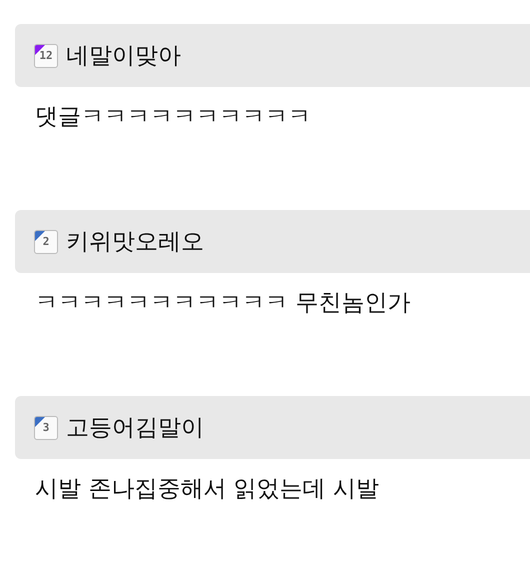  Describe the element at coordinates (135, 427) in the screenshot. I see `author-name: 고등어김말이` at that location.